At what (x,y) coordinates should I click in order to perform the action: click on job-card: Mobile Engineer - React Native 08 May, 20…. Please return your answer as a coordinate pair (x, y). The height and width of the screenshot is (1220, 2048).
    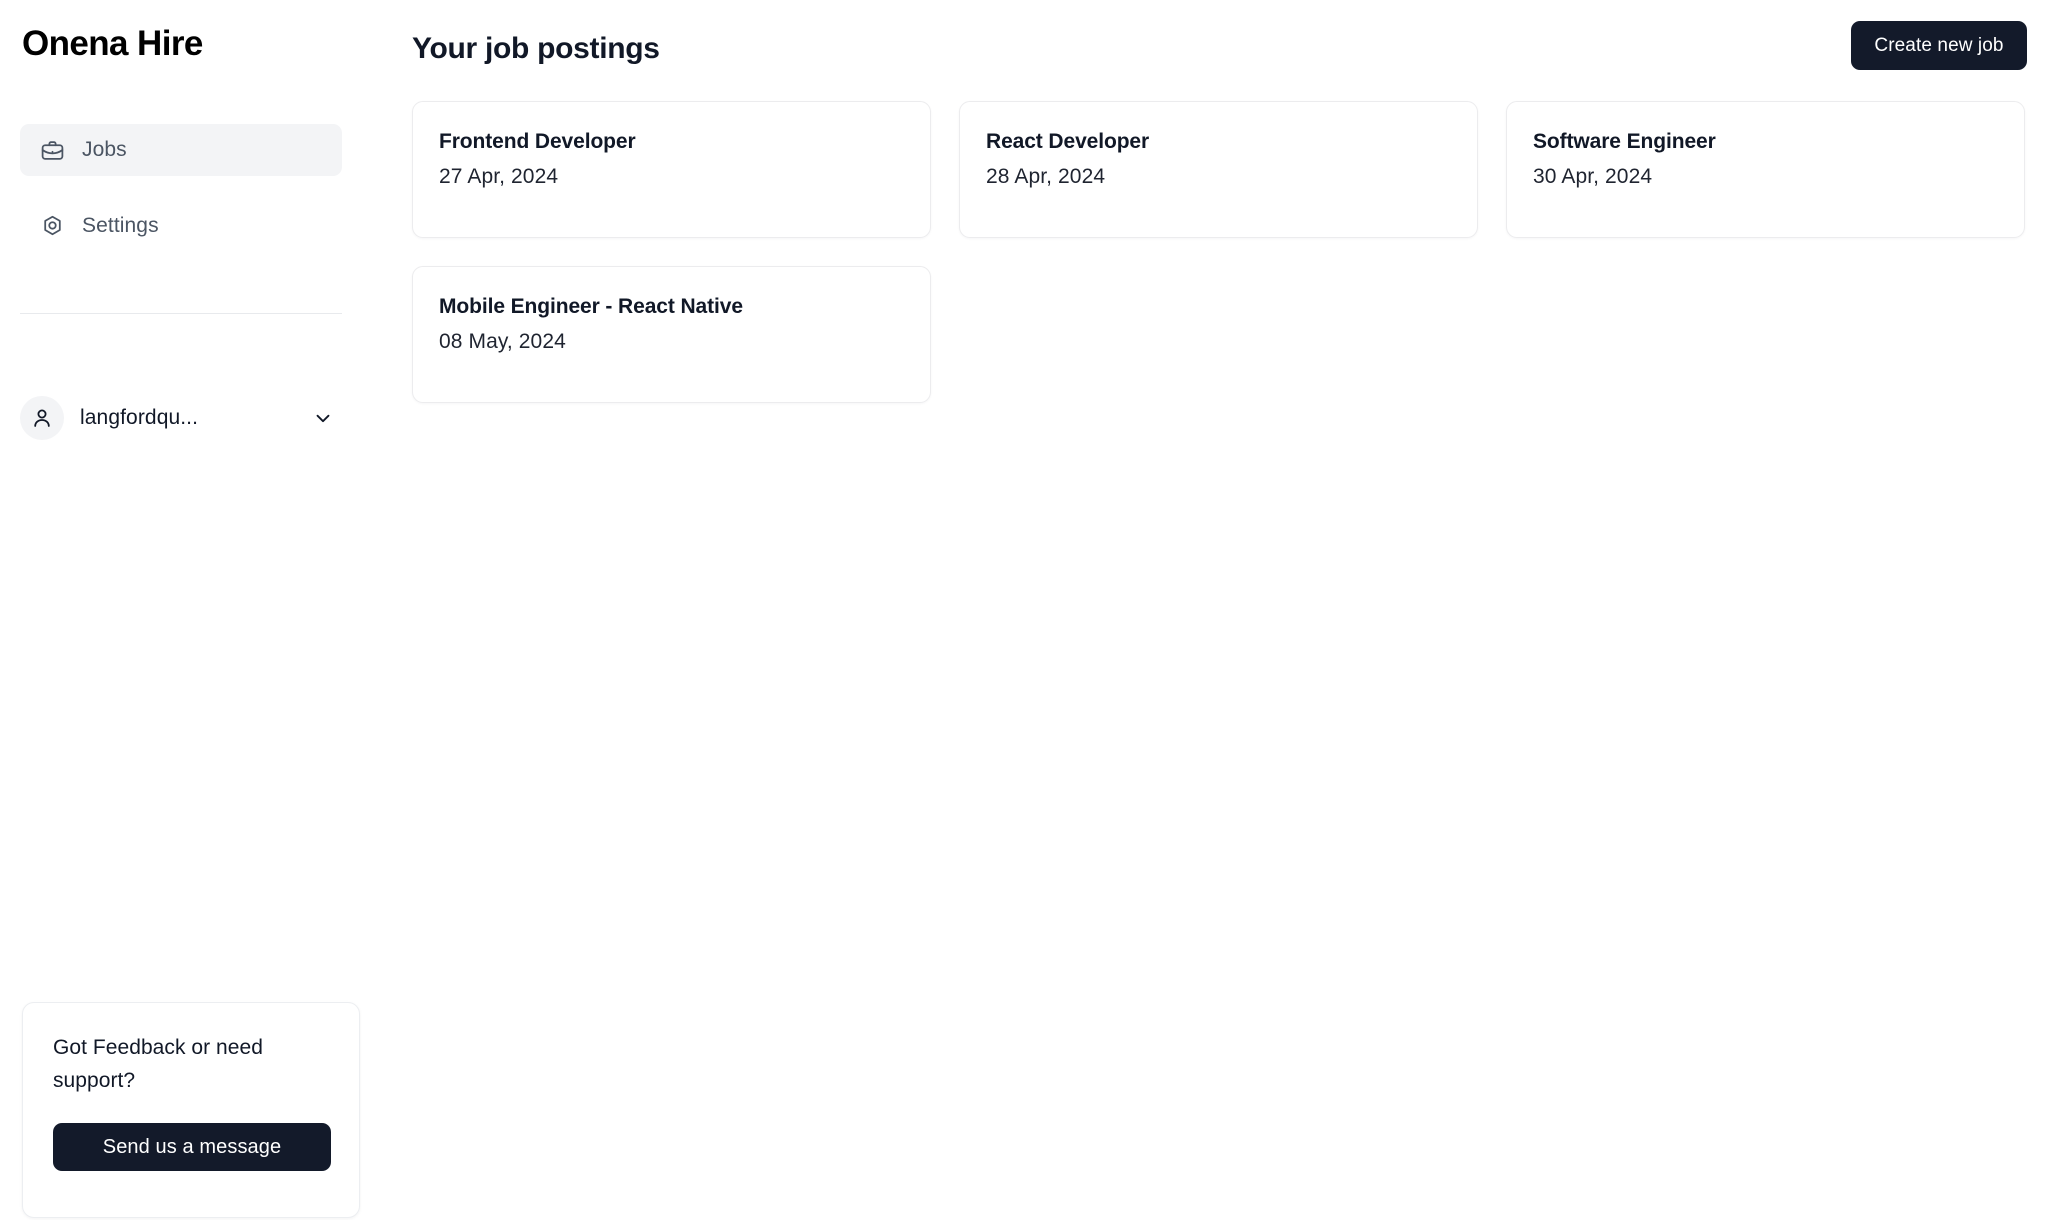
    Looking at the image, I should click on (671, 334).